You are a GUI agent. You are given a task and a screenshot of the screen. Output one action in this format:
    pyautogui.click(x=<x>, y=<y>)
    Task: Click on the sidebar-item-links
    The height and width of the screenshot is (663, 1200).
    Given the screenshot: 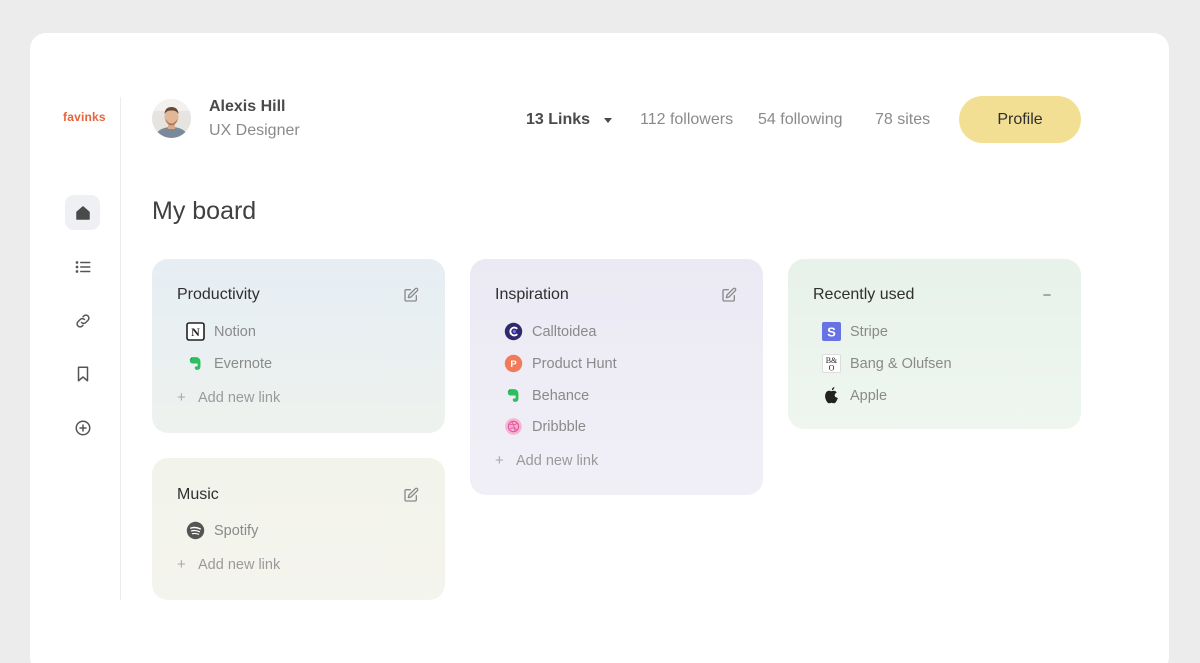 What is the action you would take?
    pyautogui.click(x=82, y=320)
    